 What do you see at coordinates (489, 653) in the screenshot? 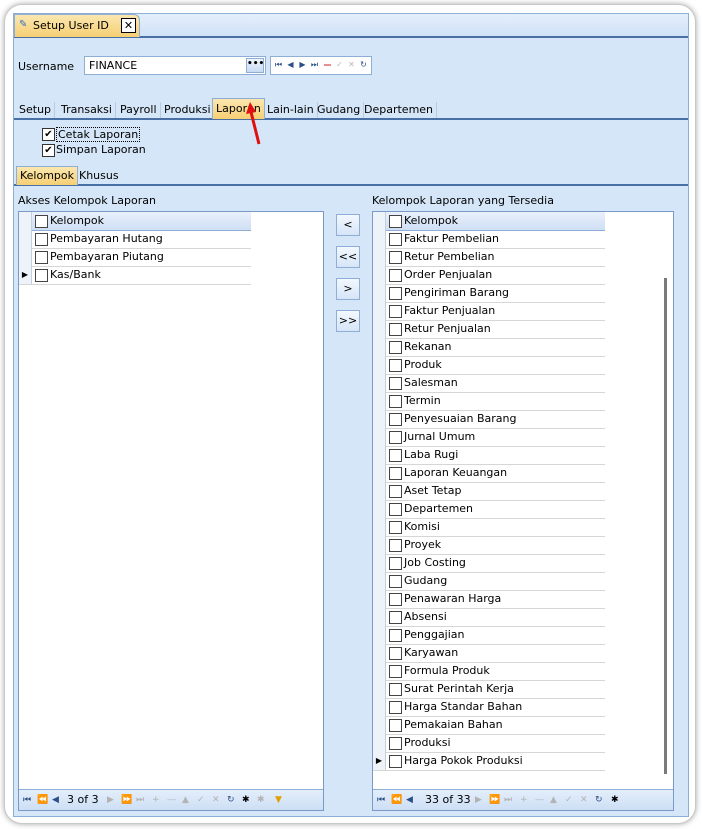
I see `table-row: Karyawan` at bounding box center [489, 653].